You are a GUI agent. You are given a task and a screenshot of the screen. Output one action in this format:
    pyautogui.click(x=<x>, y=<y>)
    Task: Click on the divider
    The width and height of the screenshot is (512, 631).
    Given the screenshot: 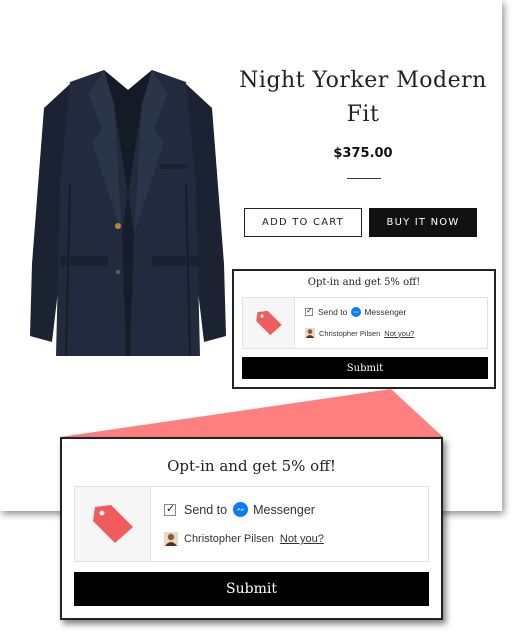 What is the action you would take?
    pyautogui.click(x=364, y=178)
    